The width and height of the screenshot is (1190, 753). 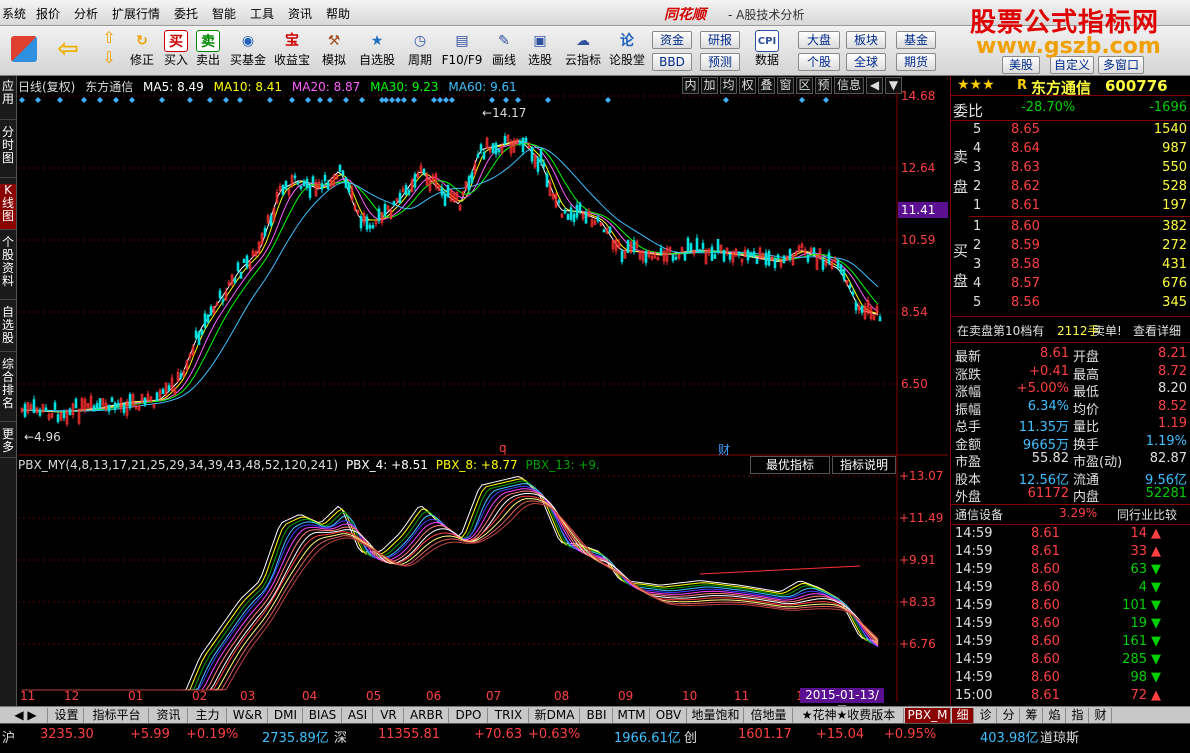 I want to click on tick-price: 8.61, so click(x=1045, y=533).